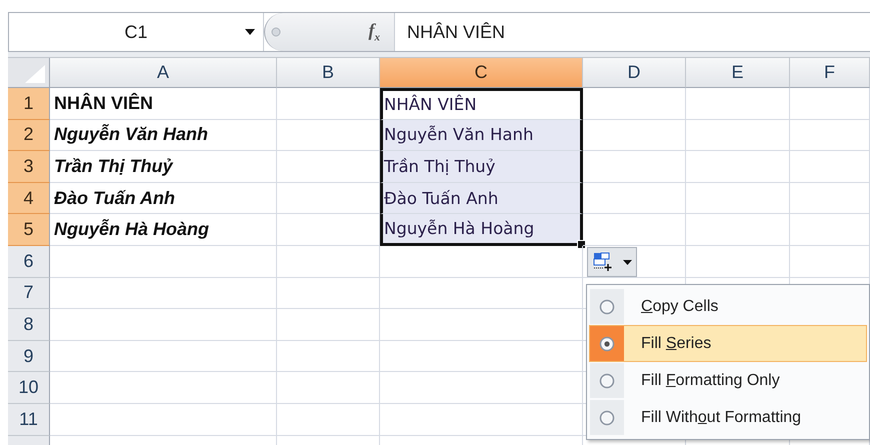 This screenshot has width=870, height=445. Describe the element at coordinates (378, 32) in the screenshot. I see `insert-function-button: f$_{x}$` at that location.